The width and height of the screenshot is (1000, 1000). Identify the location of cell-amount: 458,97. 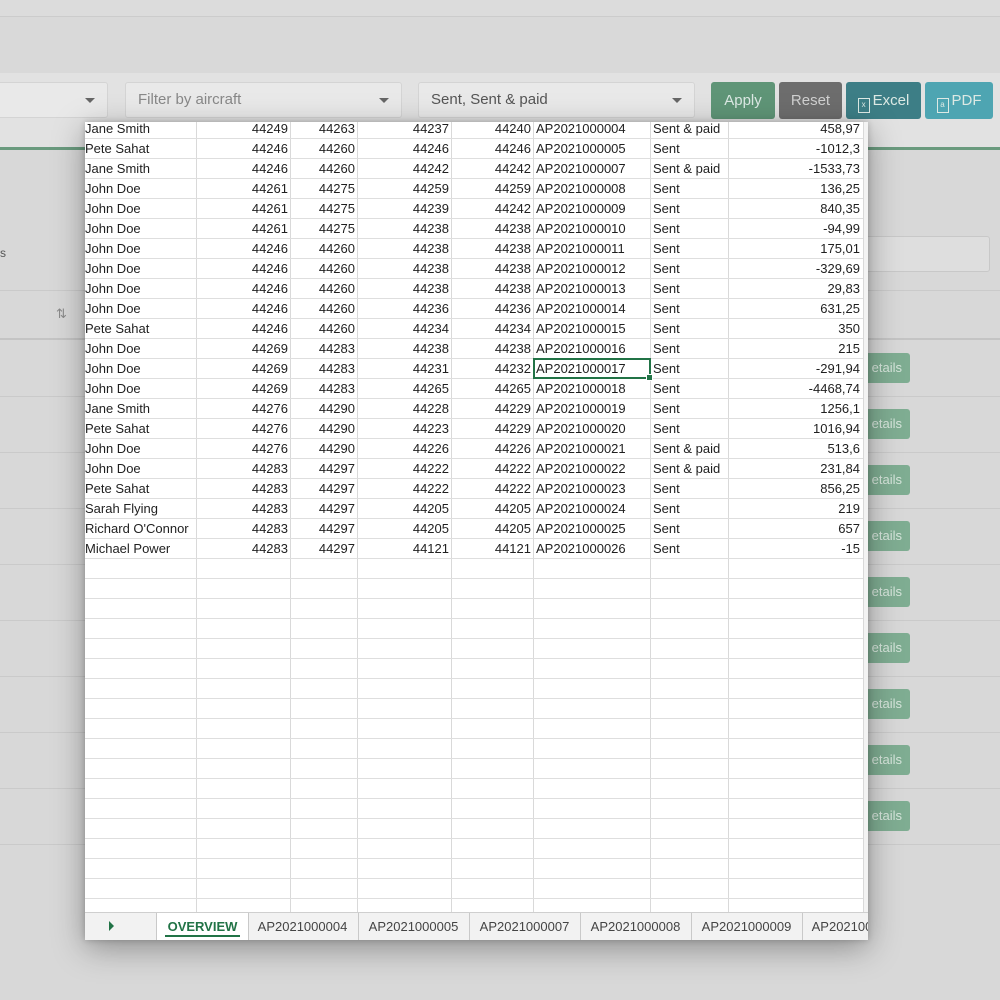
(795, 130).